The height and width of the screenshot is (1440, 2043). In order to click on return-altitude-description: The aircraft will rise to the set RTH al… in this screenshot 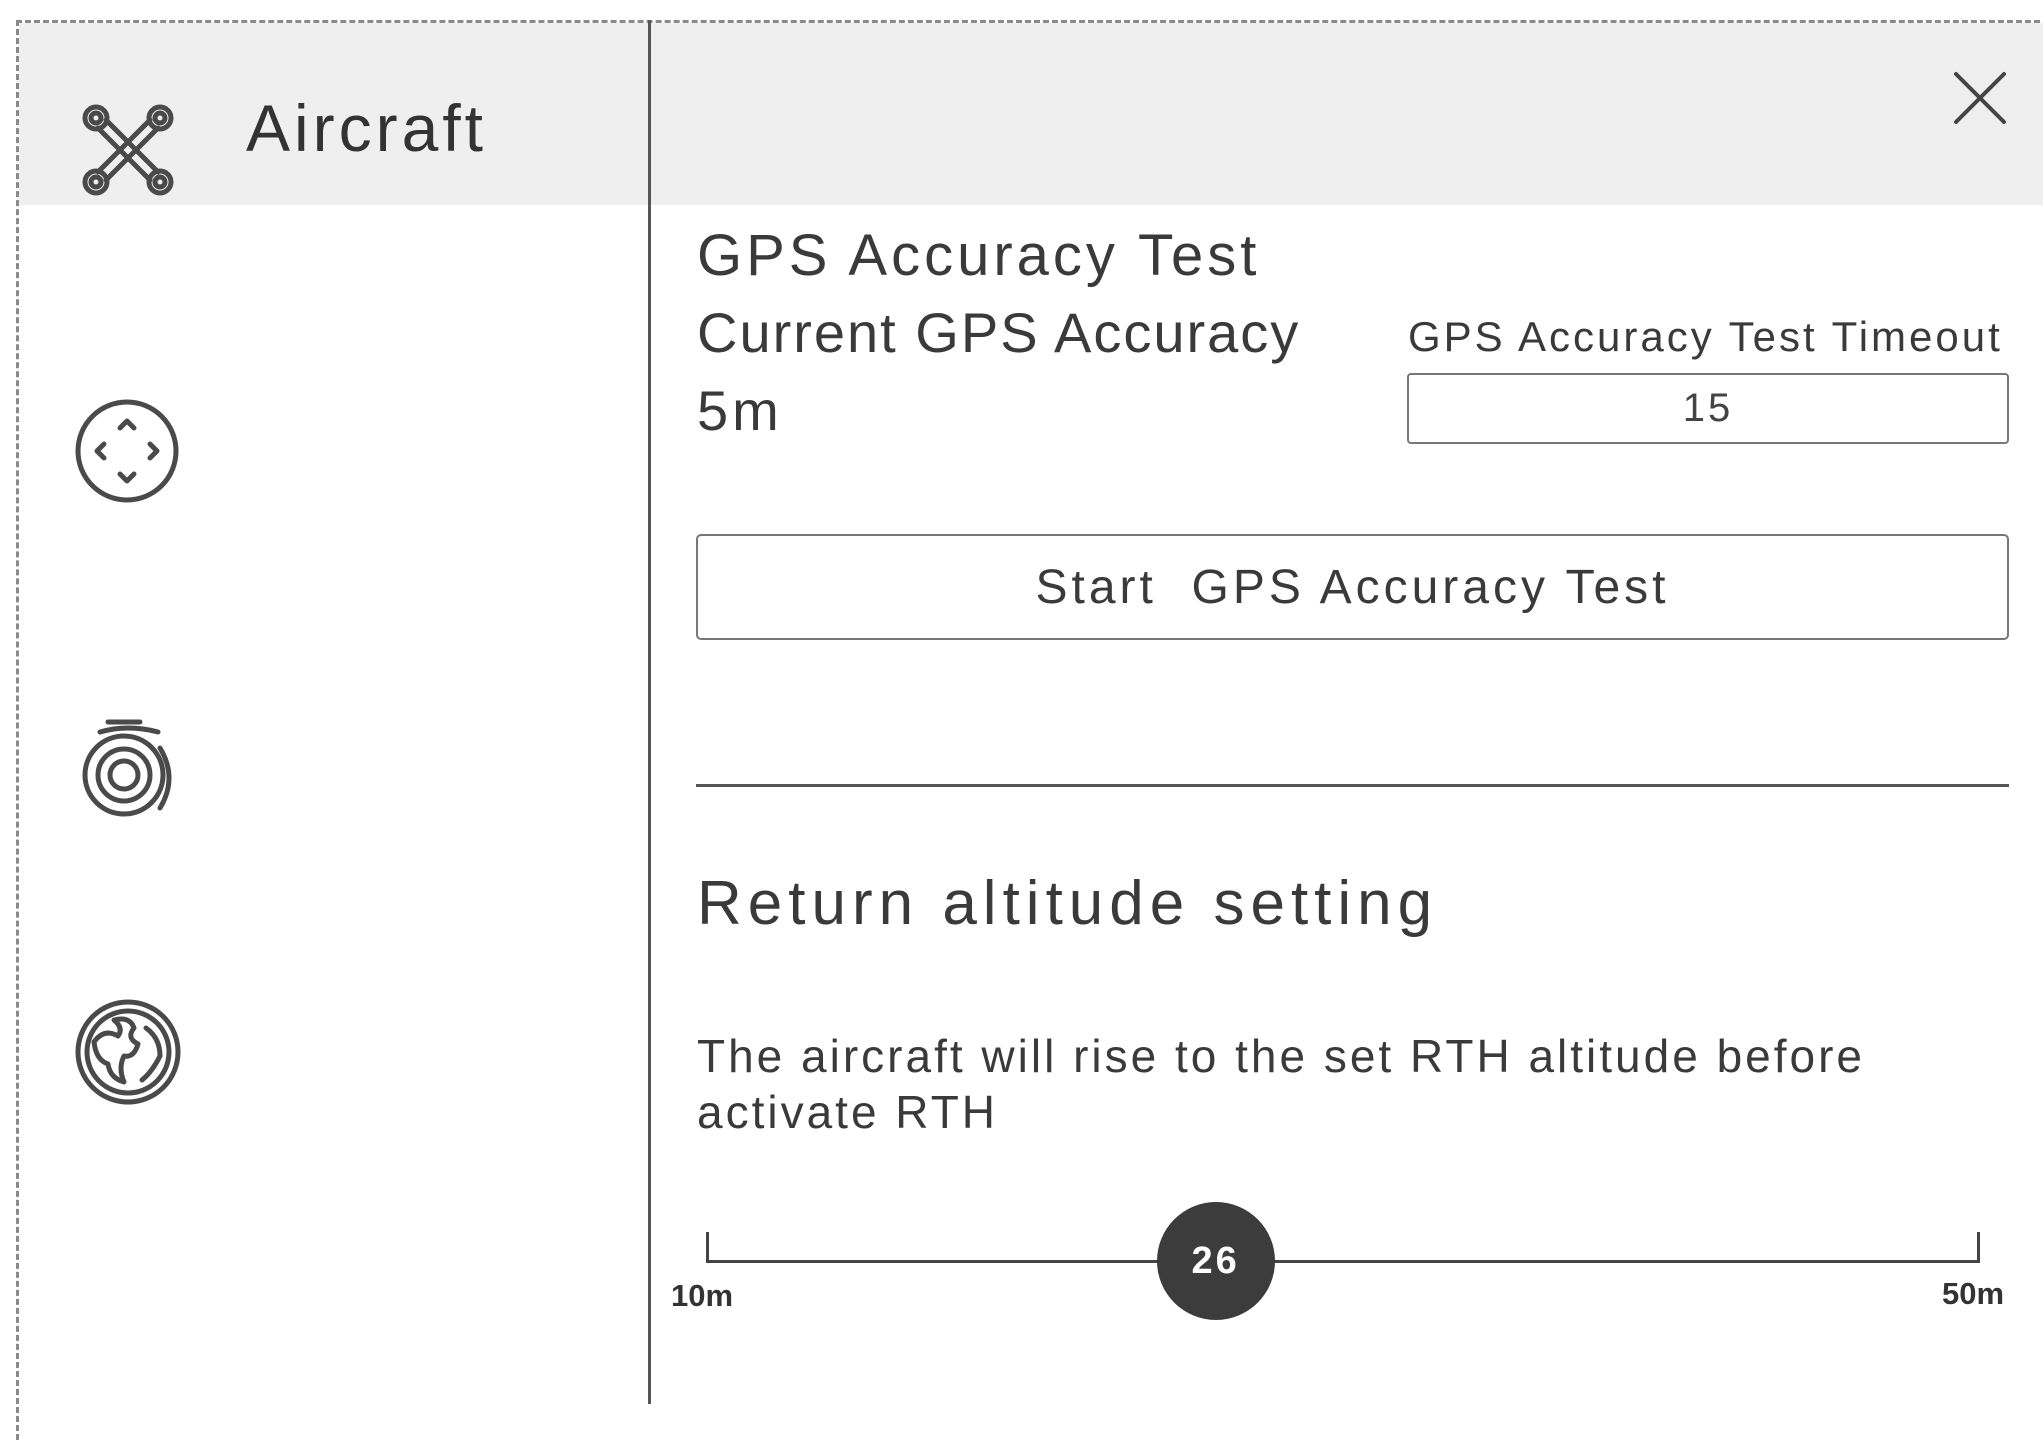, I will do `click(1281, 1084)`.